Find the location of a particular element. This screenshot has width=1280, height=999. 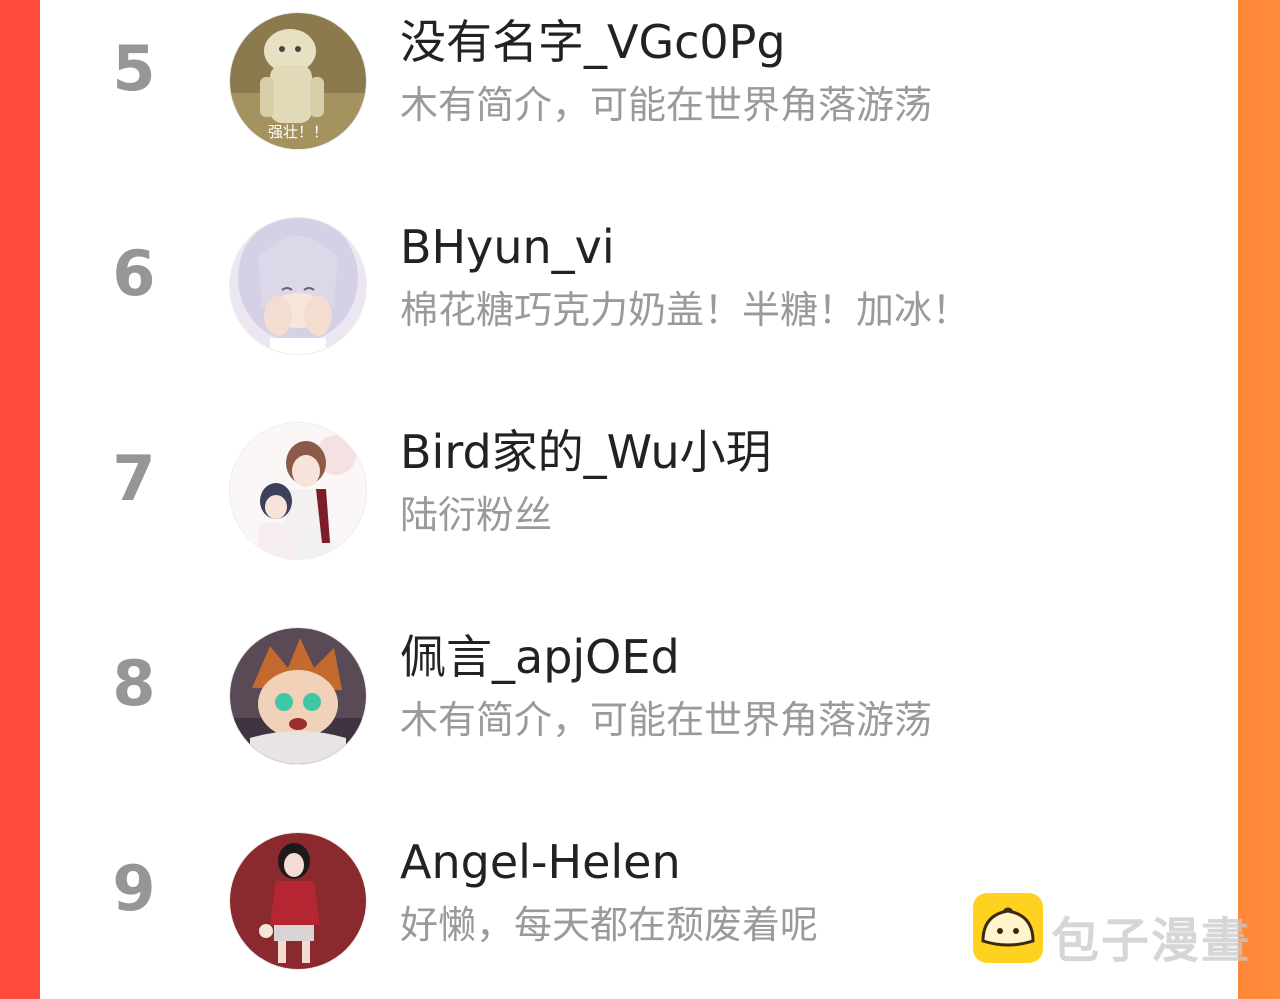

rank-number: 5 is located at coordinates (134, 68).